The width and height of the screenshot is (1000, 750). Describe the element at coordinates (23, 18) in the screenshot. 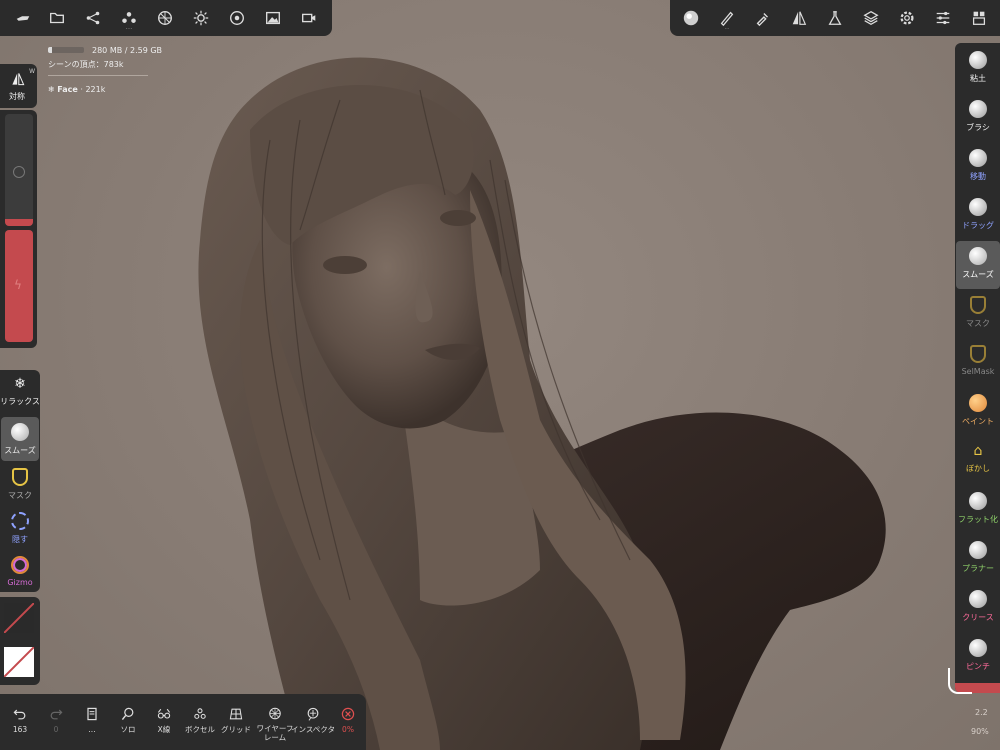

I see `menu-icon` at that location.